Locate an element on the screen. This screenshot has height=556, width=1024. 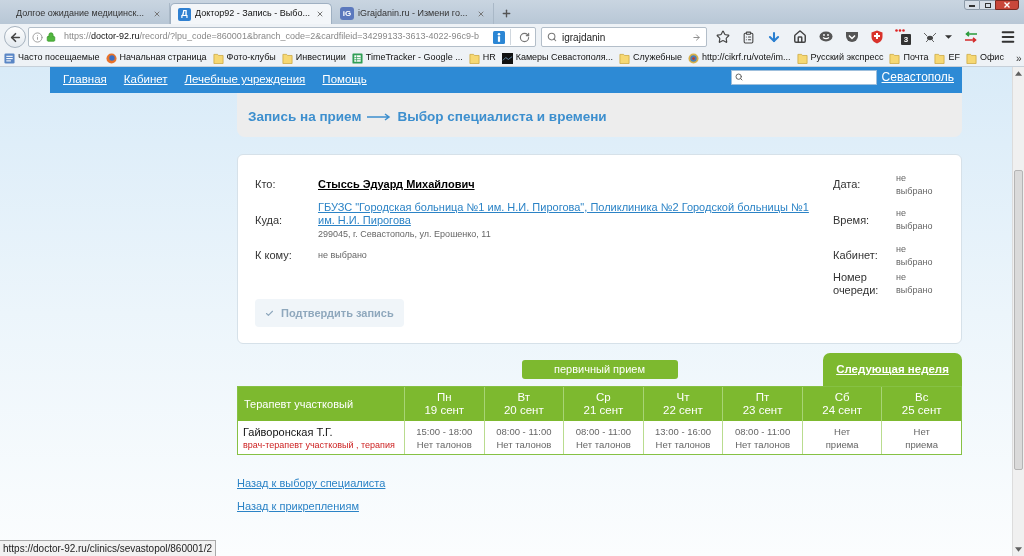
summary-label: Дата: is located at coordinates (847, 184).